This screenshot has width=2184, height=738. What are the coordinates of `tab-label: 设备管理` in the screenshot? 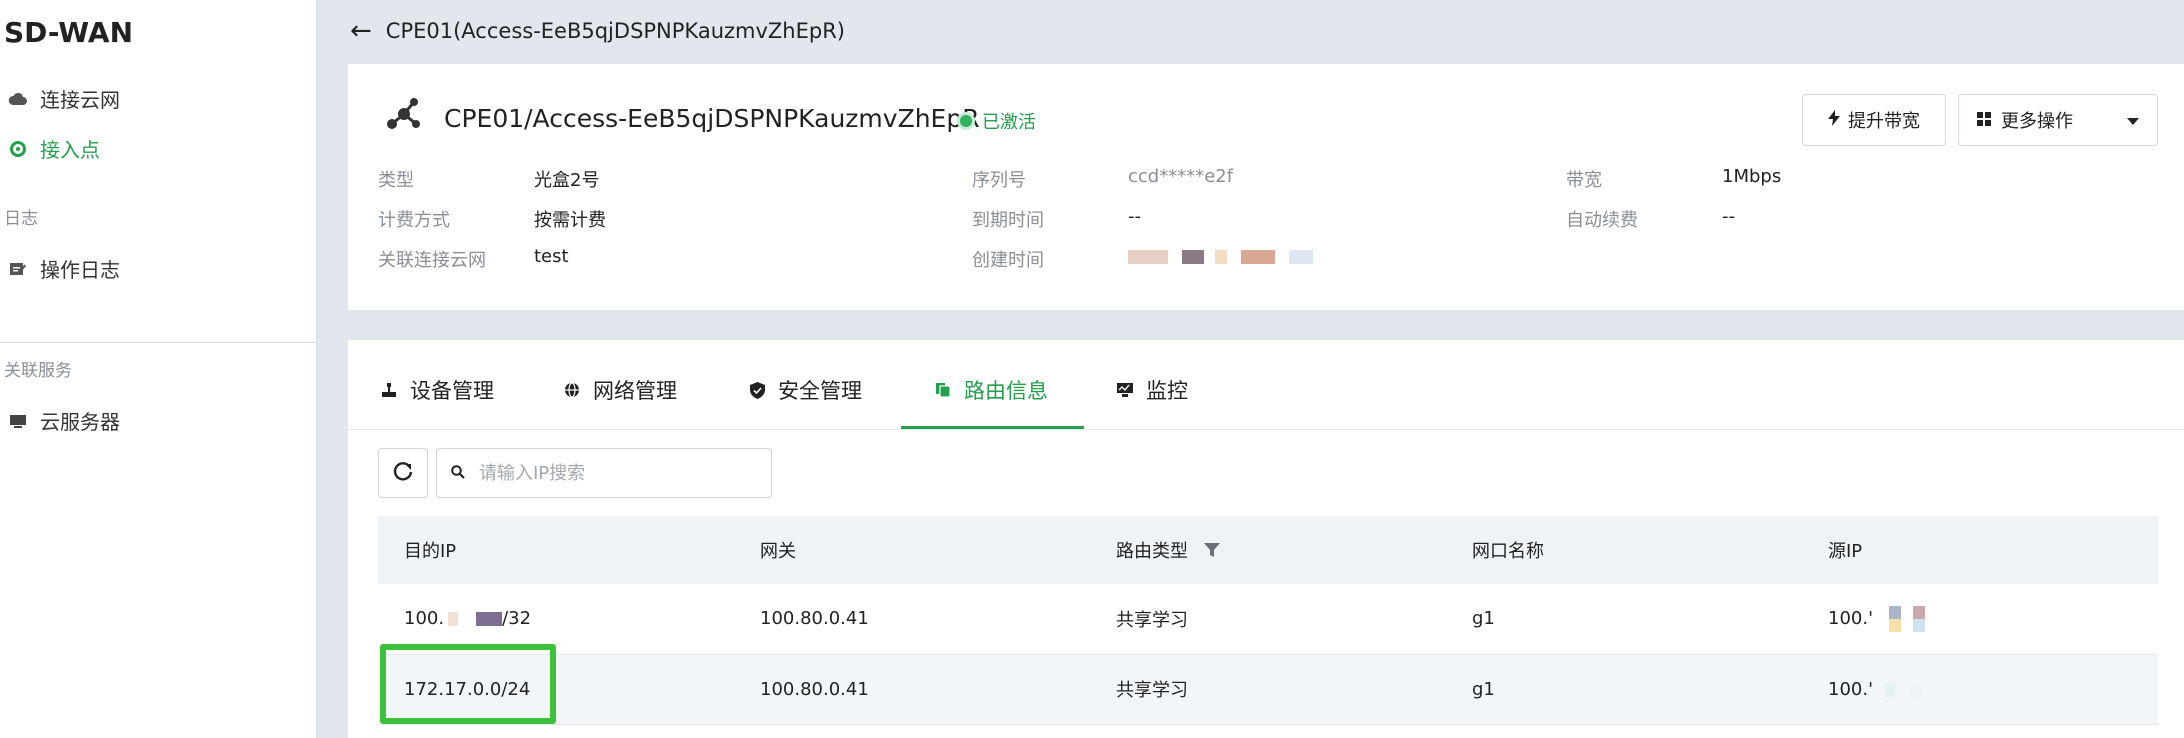 It's located at (452, 391).